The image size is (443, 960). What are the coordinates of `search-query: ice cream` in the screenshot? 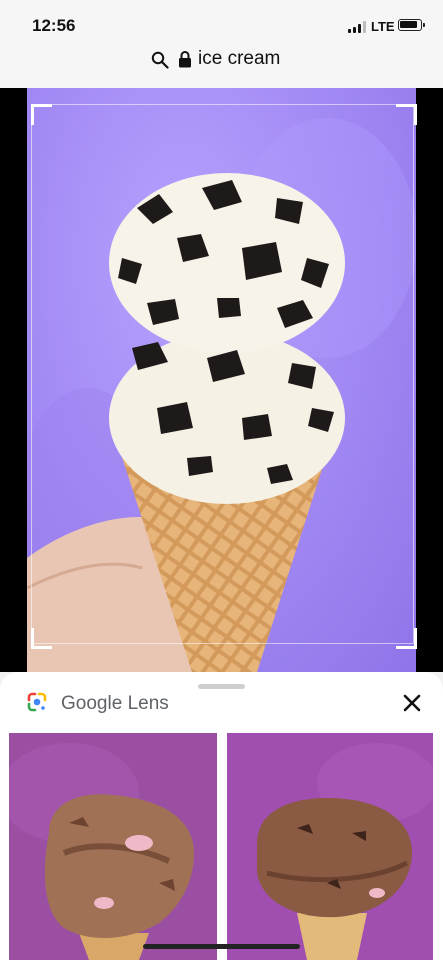 It's located at (239, 59).